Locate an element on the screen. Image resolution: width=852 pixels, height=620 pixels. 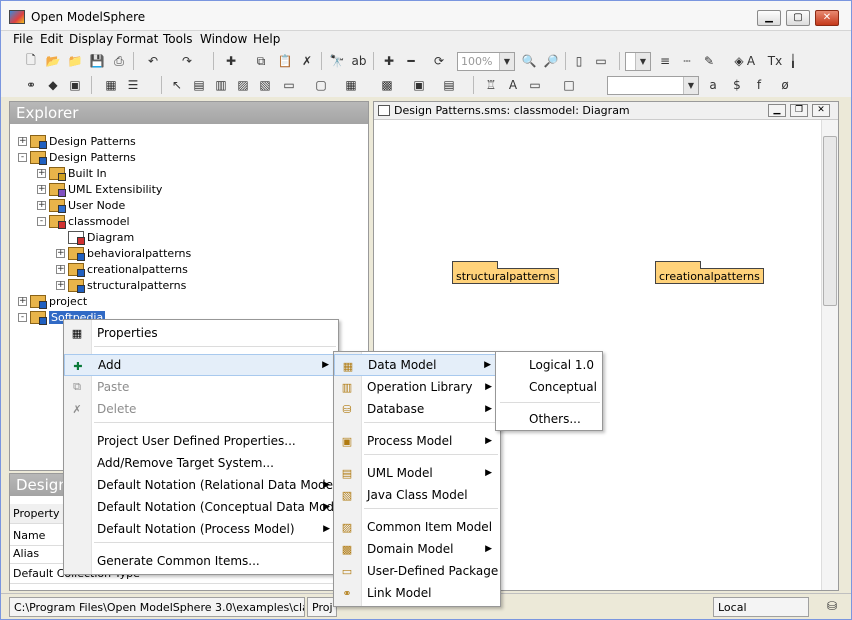
class-tool-icon: ▤ is located at coordinates (199, 85).